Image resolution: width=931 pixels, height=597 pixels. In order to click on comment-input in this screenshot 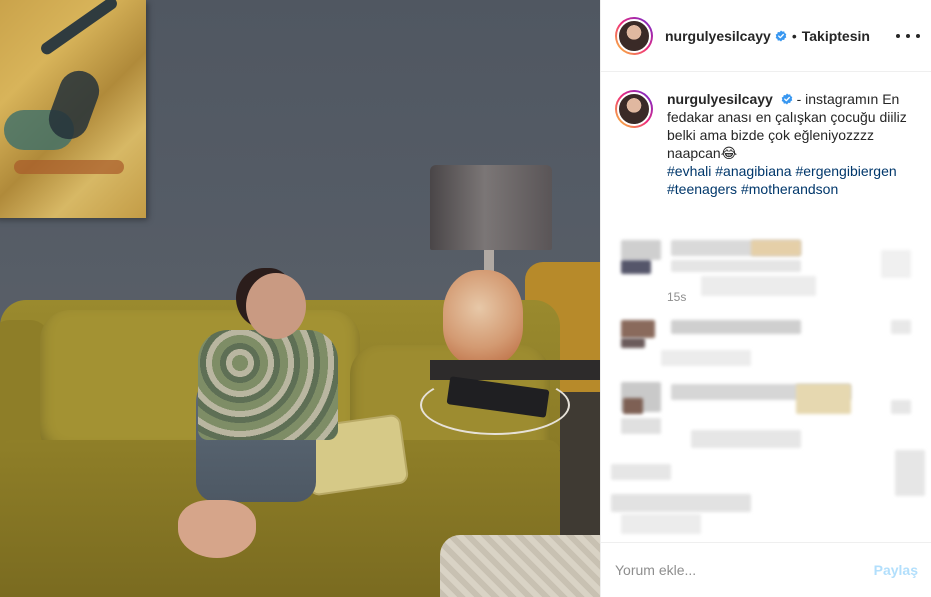, I will do `click(744, 570)`.